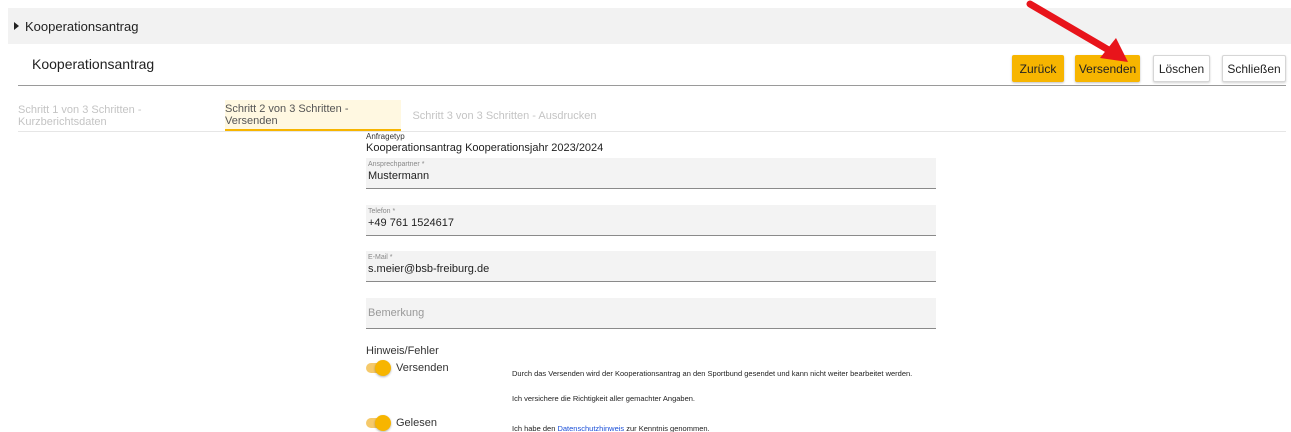  I want to click on phone-field: Telefon * +49 761 1524617, so click(651, 220).